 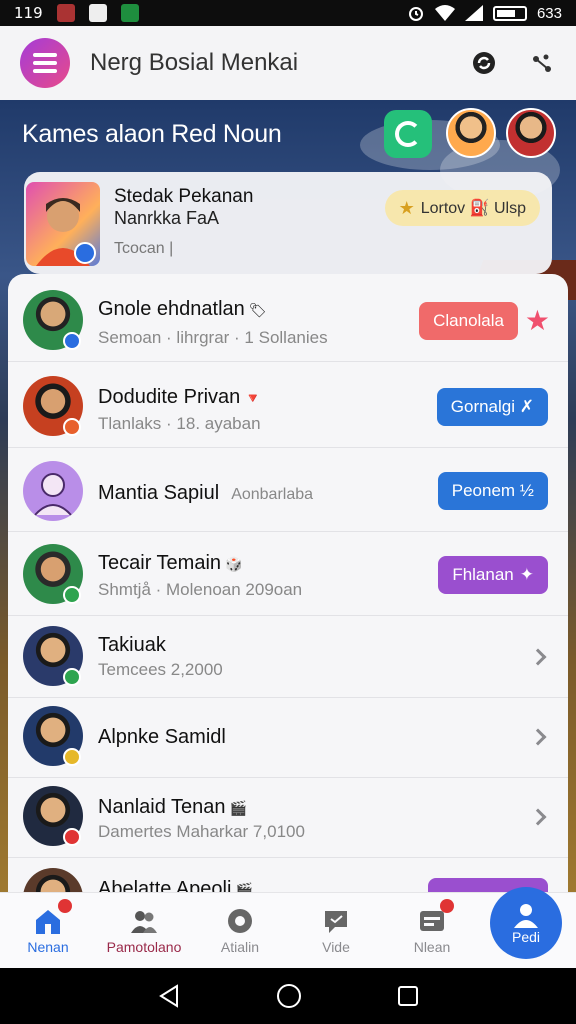 I want to click on share-button, so click(x=542, y=63).